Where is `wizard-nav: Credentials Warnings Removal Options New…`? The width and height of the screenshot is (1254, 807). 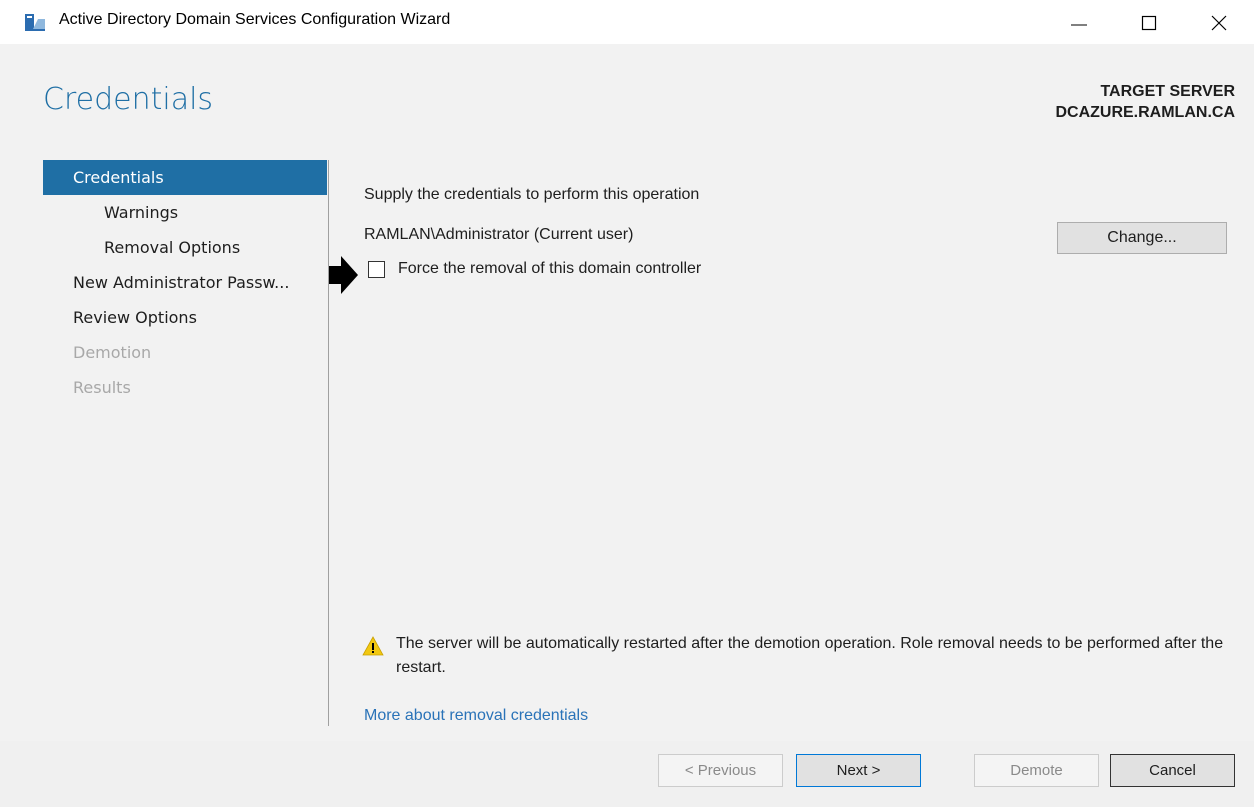 wizard-nav: Credentials Warnings Removal Options New… is located at coordinates (185, 282).